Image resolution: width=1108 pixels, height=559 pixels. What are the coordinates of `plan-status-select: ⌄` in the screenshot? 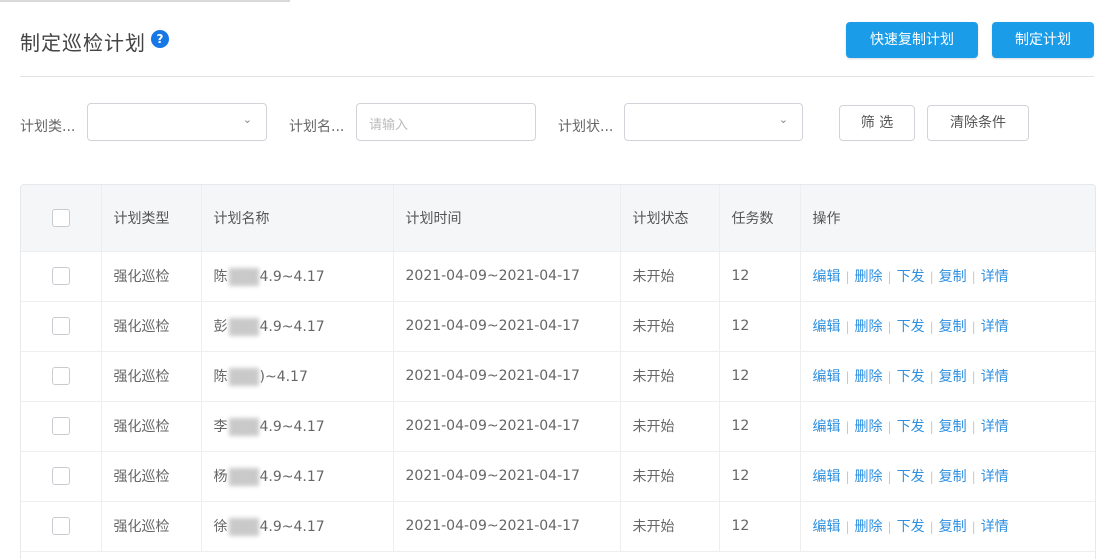 It's located at (713, 122).